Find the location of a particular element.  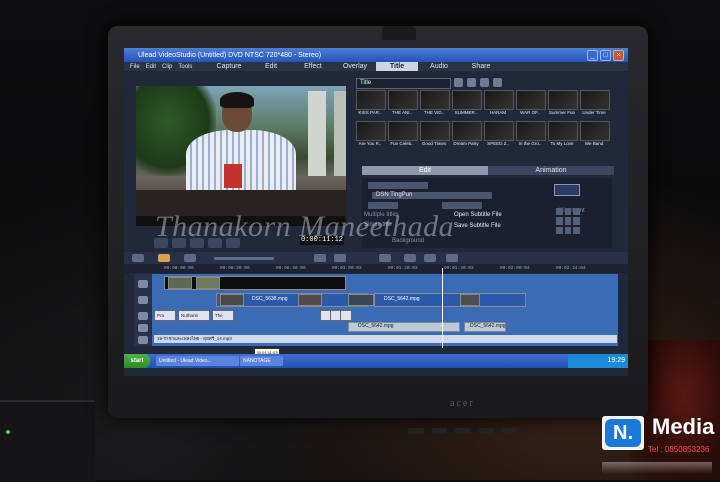

library-thumb: Dream Party is located at coordinates (467, 134).